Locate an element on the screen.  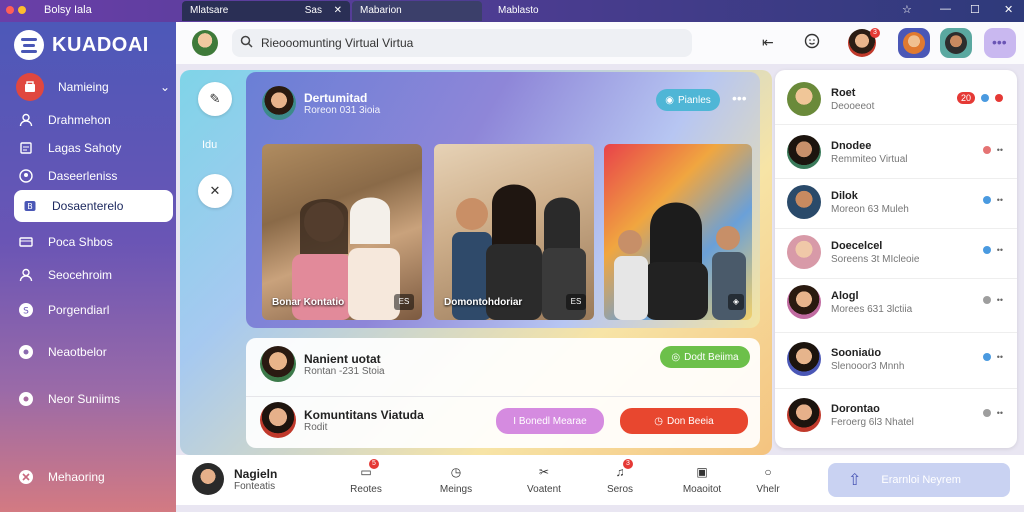
sidebar-item-neaotbelor: Neaotbelor is located at coordinates (62, 352).